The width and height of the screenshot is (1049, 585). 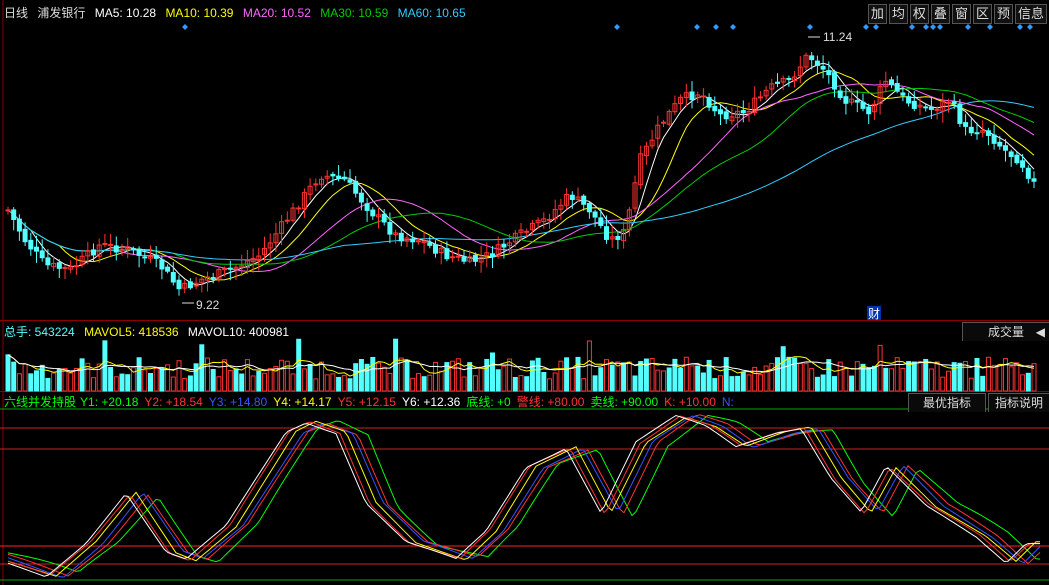 I want to click on toolbar-overlay-button: 叠, so click(x=940, y=14).